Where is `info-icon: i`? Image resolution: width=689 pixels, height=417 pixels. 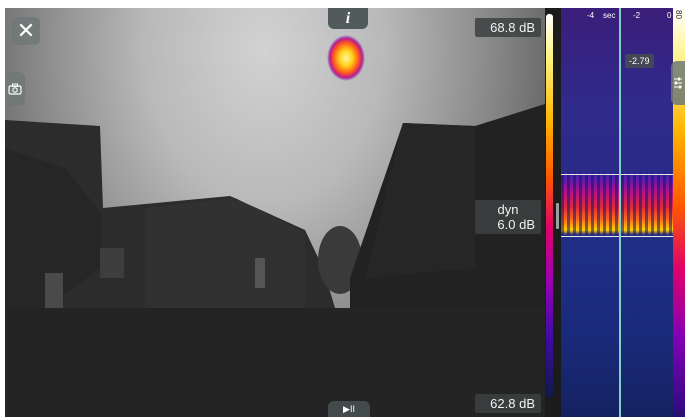
info-icon: i is located at coordinates (348, 18).